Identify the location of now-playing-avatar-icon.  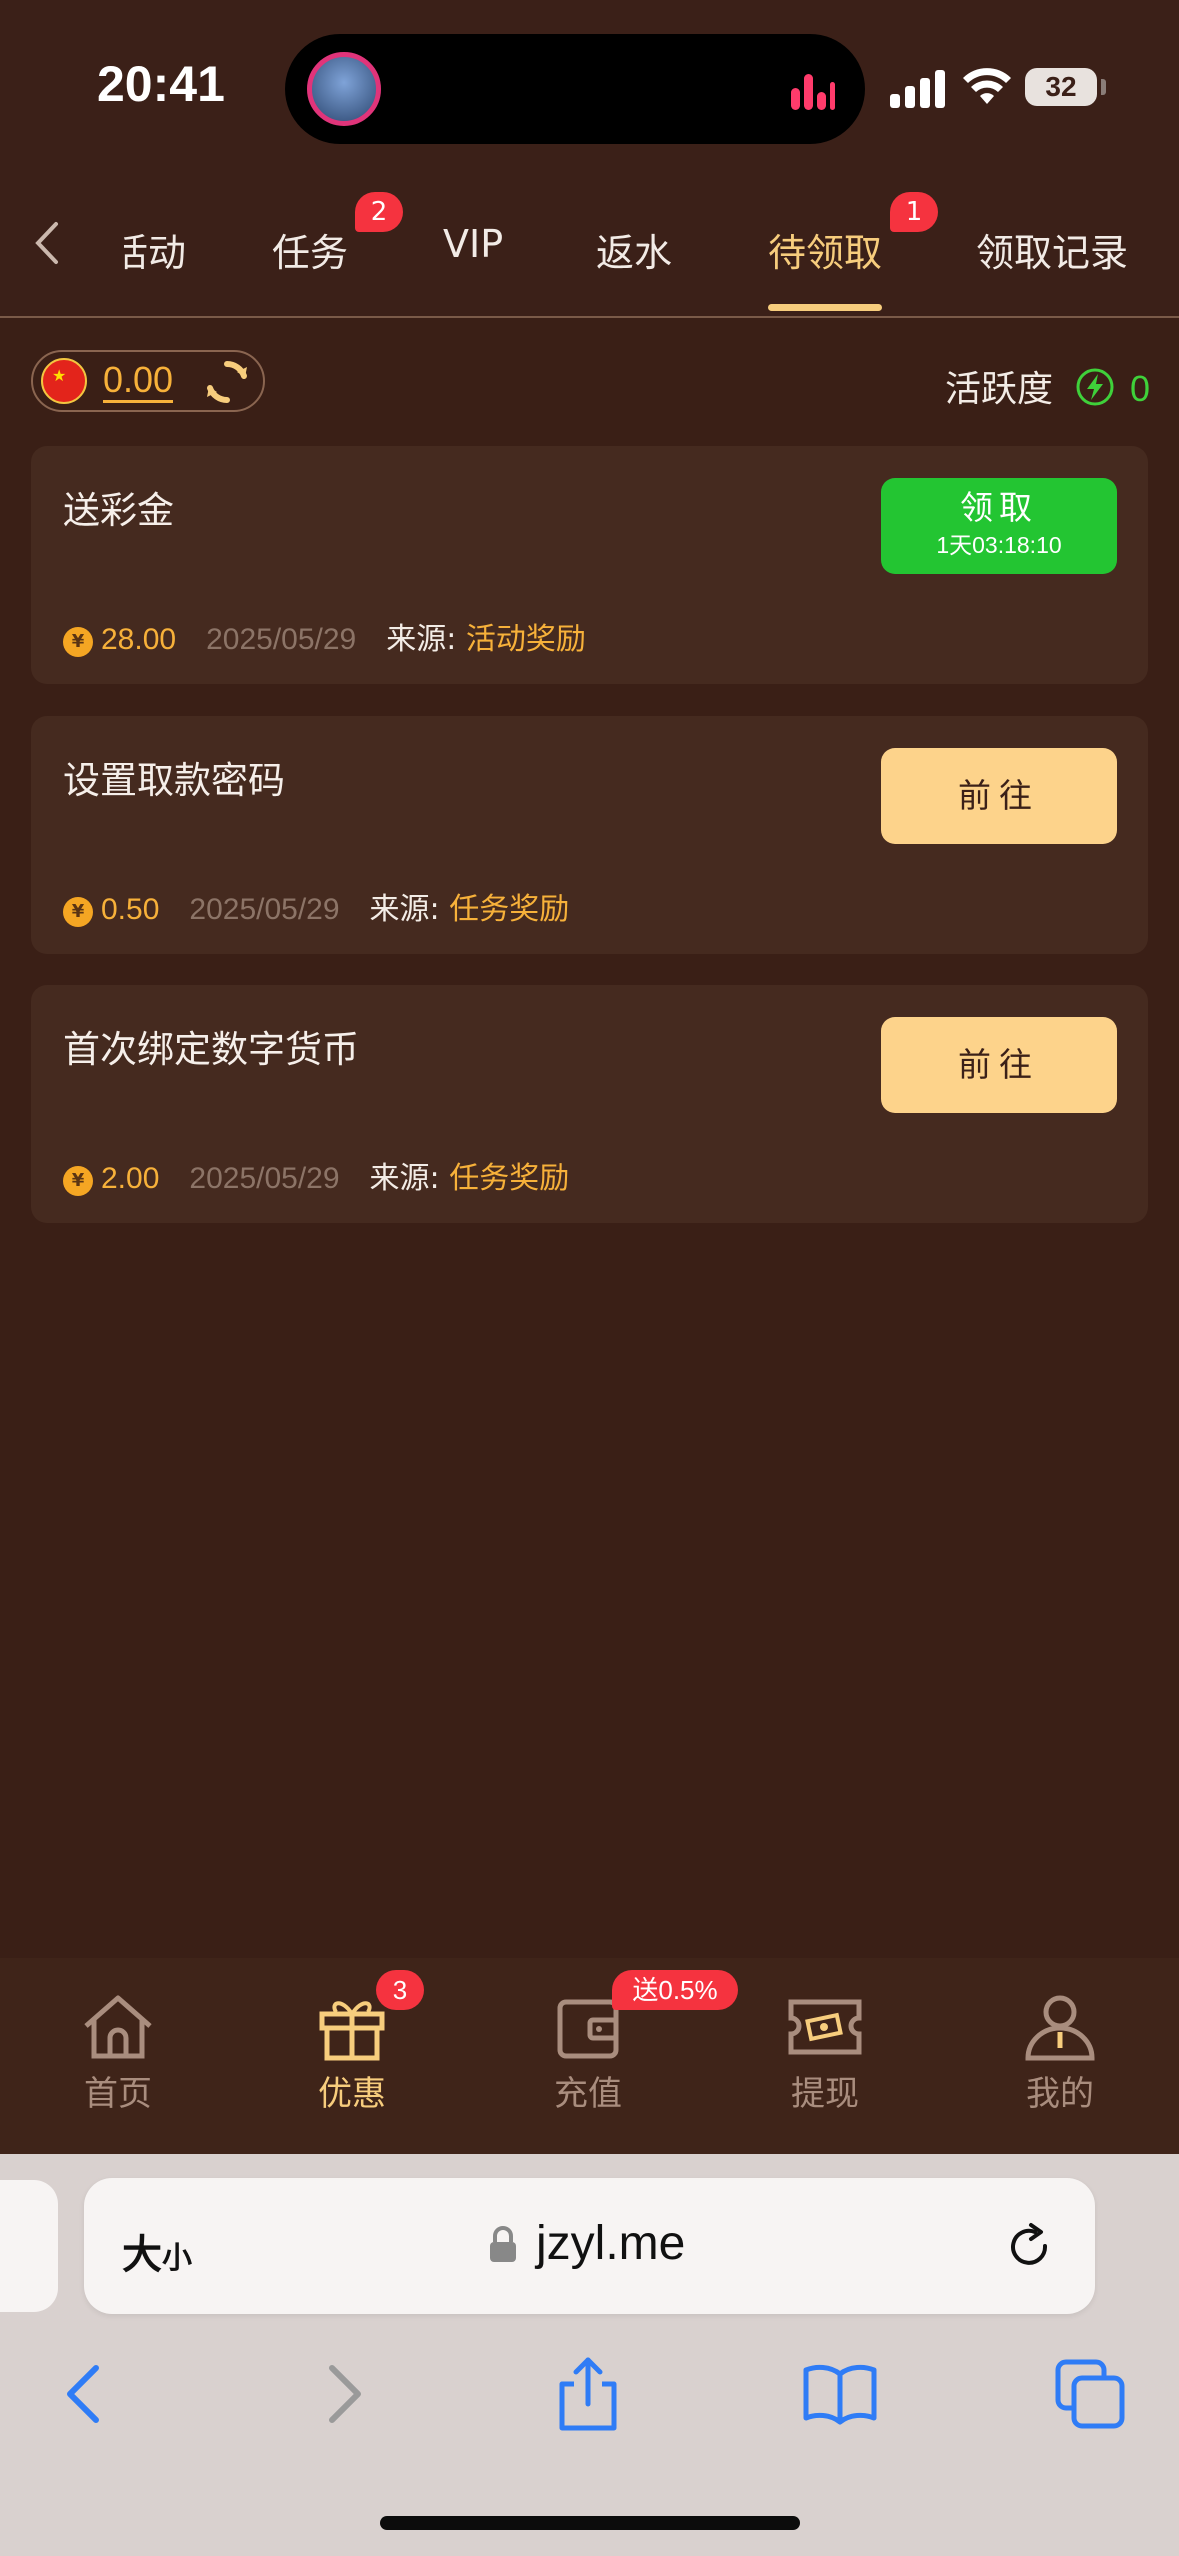
(344, 89).